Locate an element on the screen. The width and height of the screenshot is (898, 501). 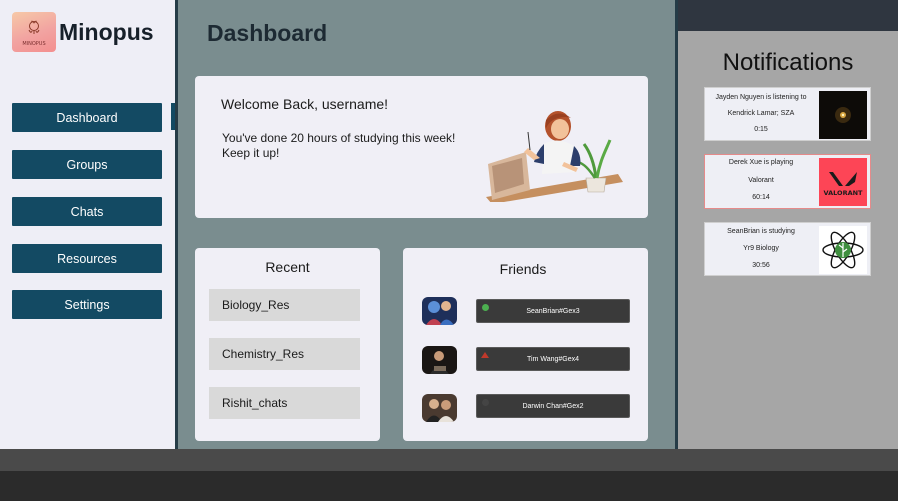
notification-text: SeanBrian is studying is located at coordinates (761, 231).